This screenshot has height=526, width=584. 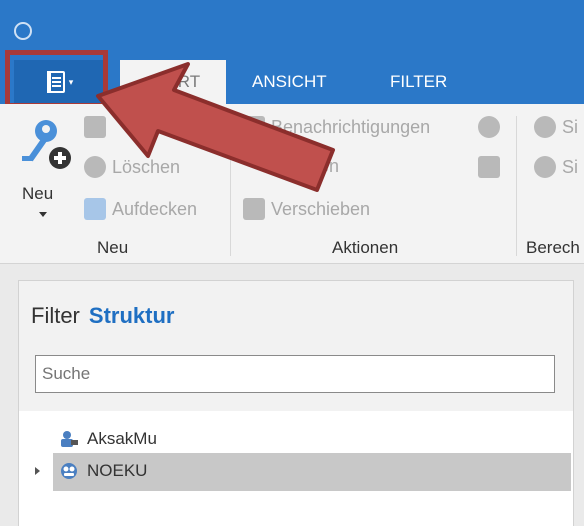 I want to click on tree-item-noeku: NOEKU, so click(x=296, y=472).